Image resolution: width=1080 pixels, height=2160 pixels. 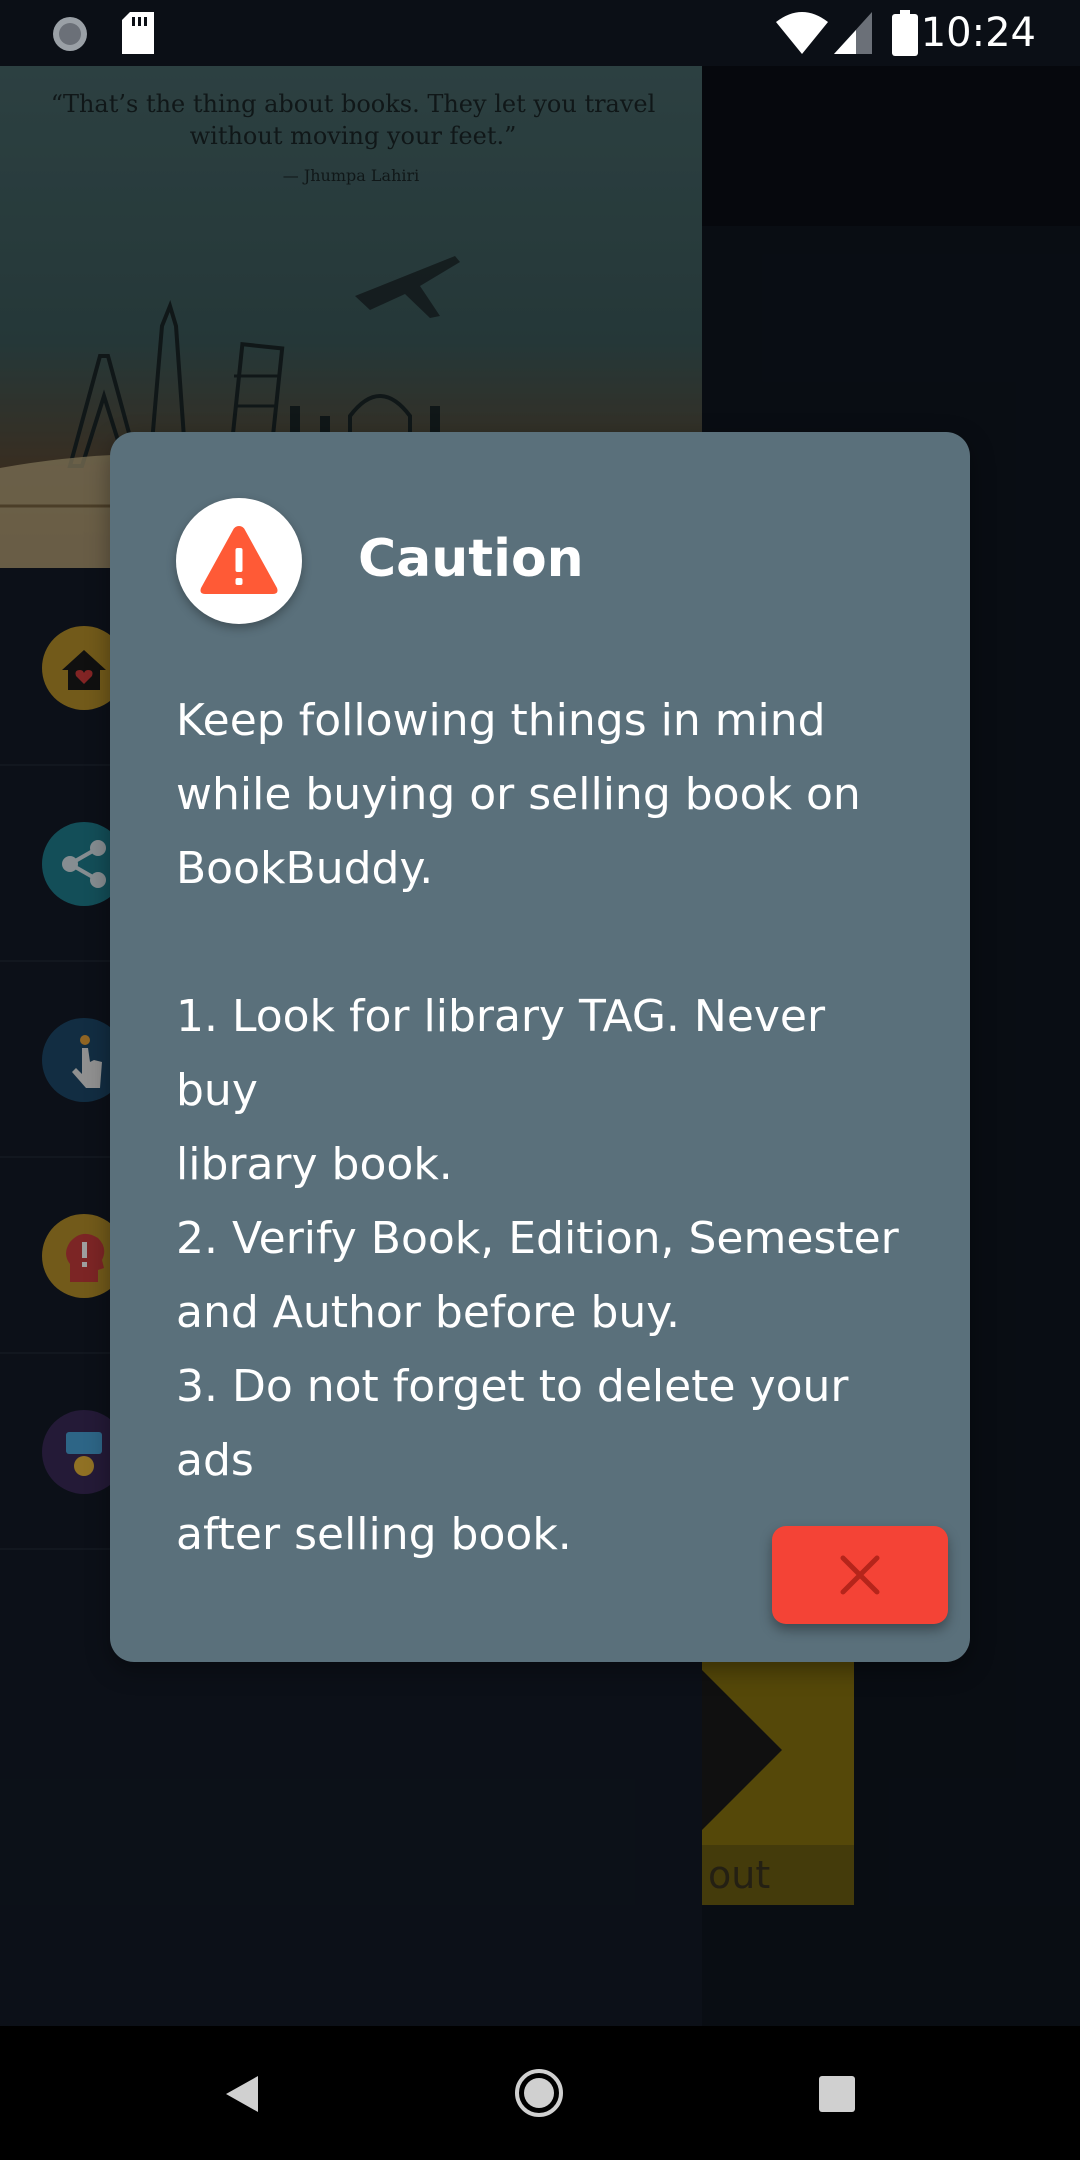 I want to click on signal-icon, so click(x=853, y=33).